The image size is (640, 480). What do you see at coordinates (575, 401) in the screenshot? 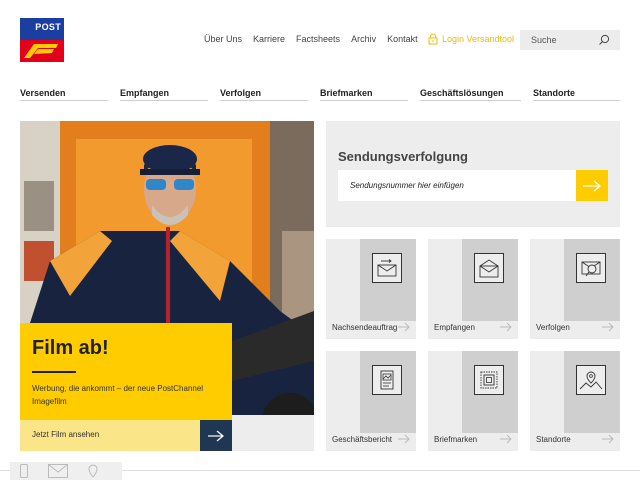
I see `tile-standorte: Standorte` at bounding box center [575, 401].